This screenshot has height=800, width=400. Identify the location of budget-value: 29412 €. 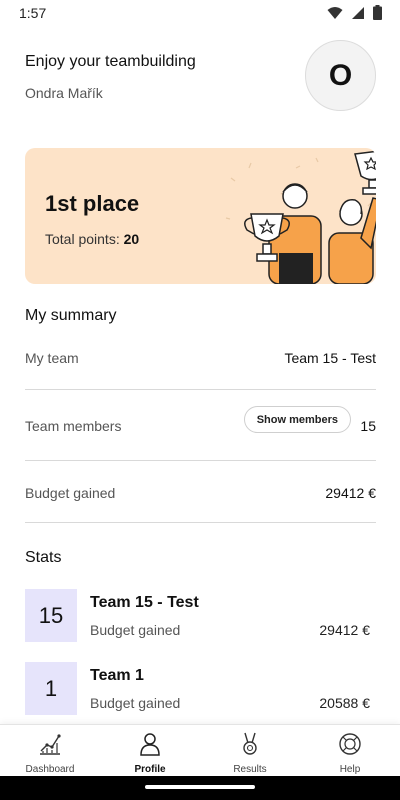
(350, 493).